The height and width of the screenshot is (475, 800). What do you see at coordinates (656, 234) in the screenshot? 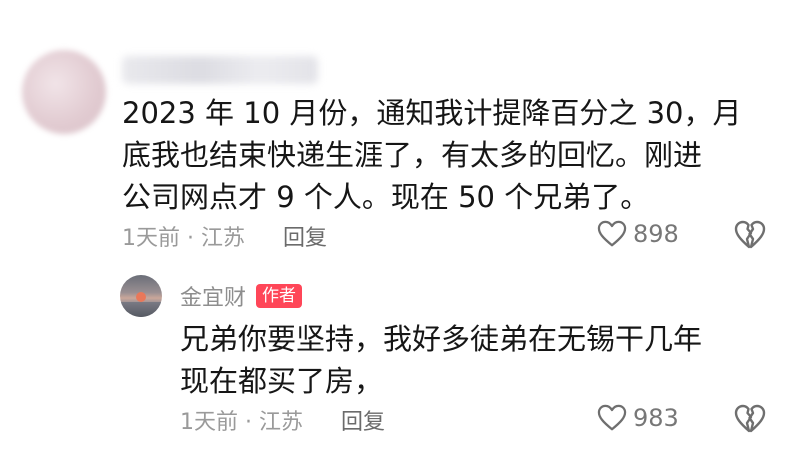
I see `comment-like-count: 898` at bounding box center [656, 234].